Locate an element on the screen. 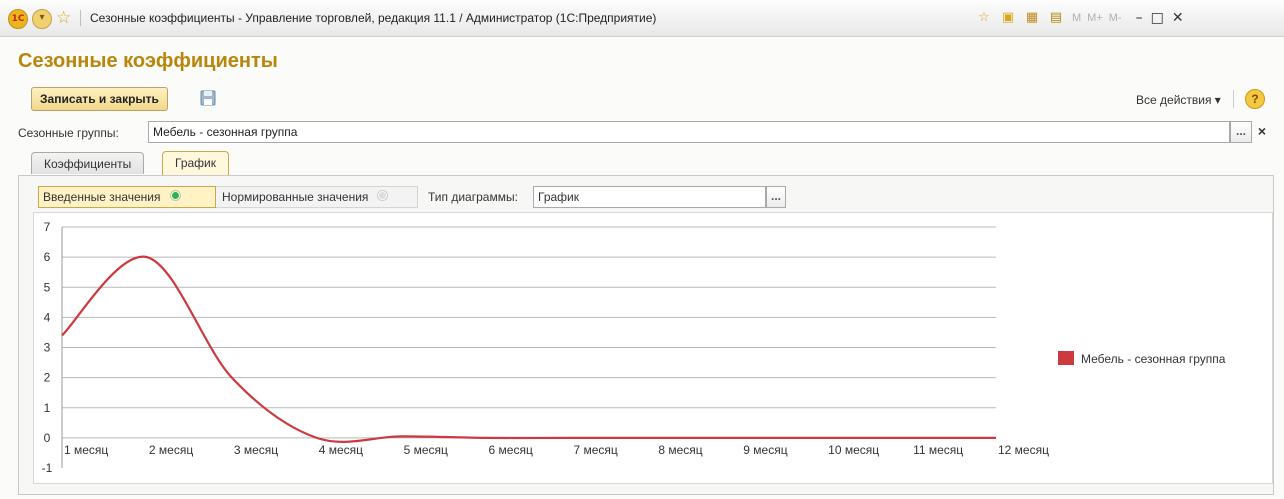  chart-legend: Мебель - сезонная группа is located at coordinates (1141, 358).